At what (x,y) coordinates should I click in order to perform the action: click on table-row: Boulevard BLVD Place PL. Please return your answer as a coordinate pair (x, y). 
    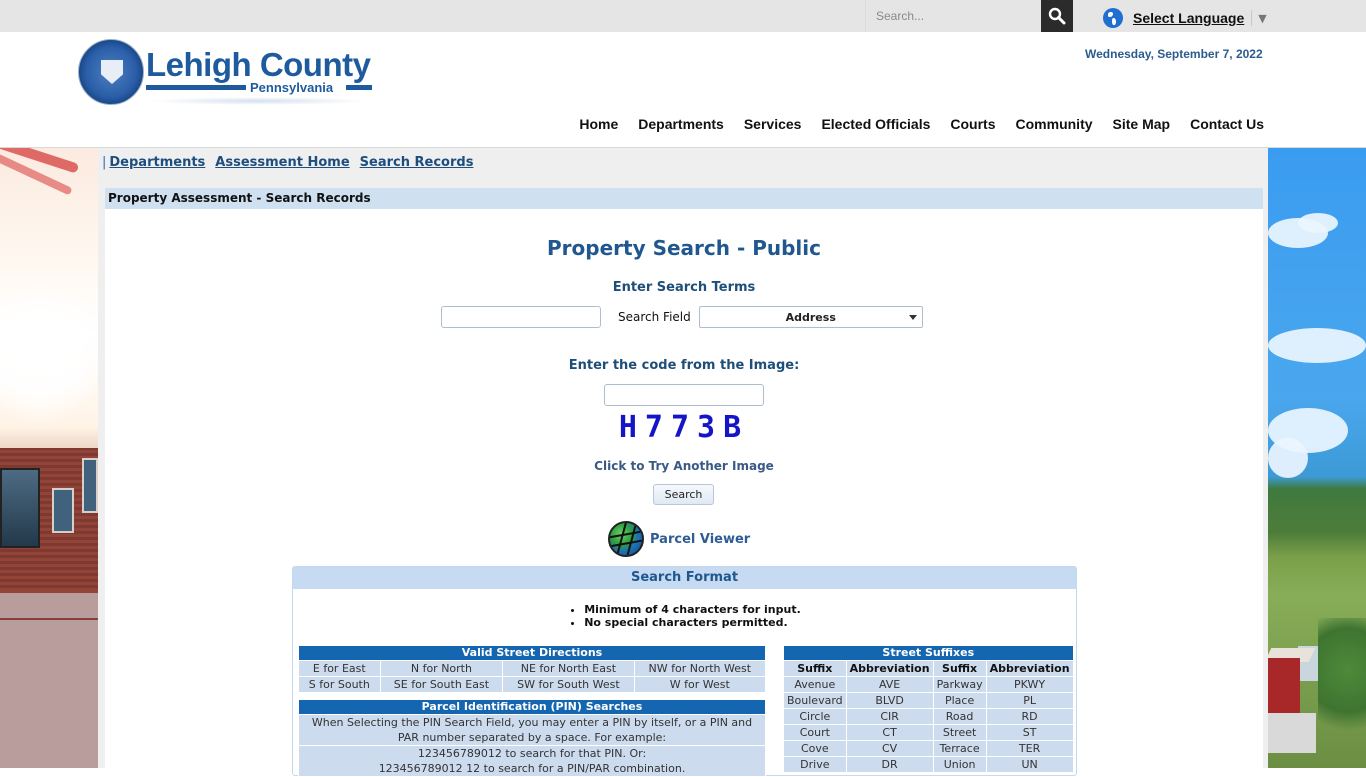
    Looking at the image, I should click on (928, 700).